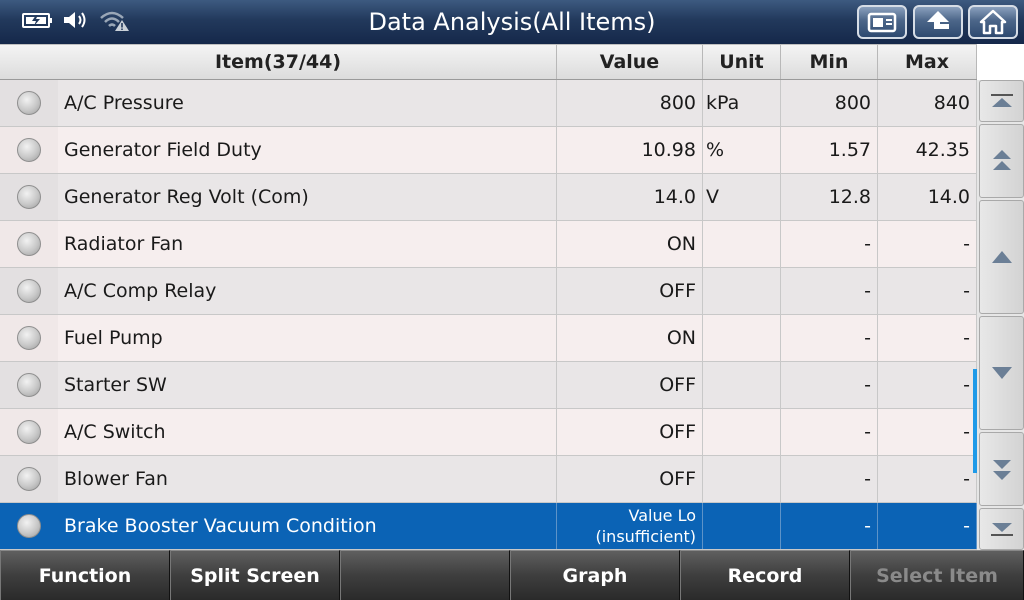 The image size is (1024, 600). I want to click on scroll-top-button, so click(1001, 101).